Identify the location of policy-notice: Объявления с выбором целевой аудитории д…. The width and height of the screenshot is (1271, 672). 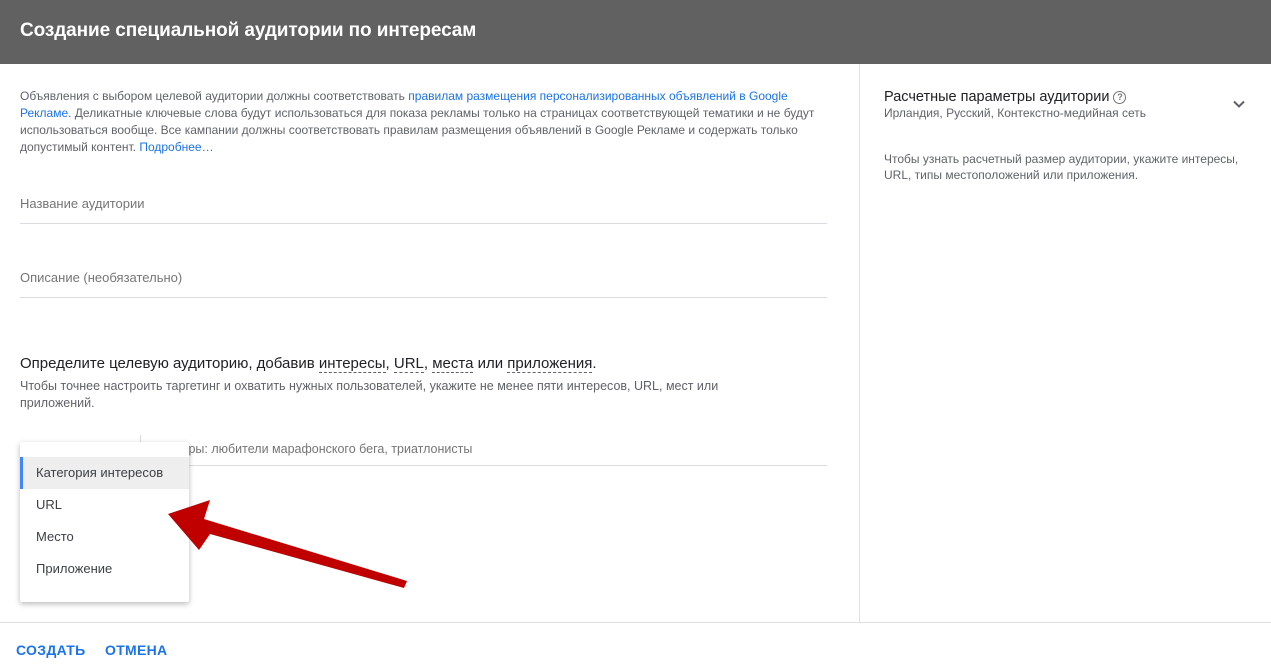
(420, 122).